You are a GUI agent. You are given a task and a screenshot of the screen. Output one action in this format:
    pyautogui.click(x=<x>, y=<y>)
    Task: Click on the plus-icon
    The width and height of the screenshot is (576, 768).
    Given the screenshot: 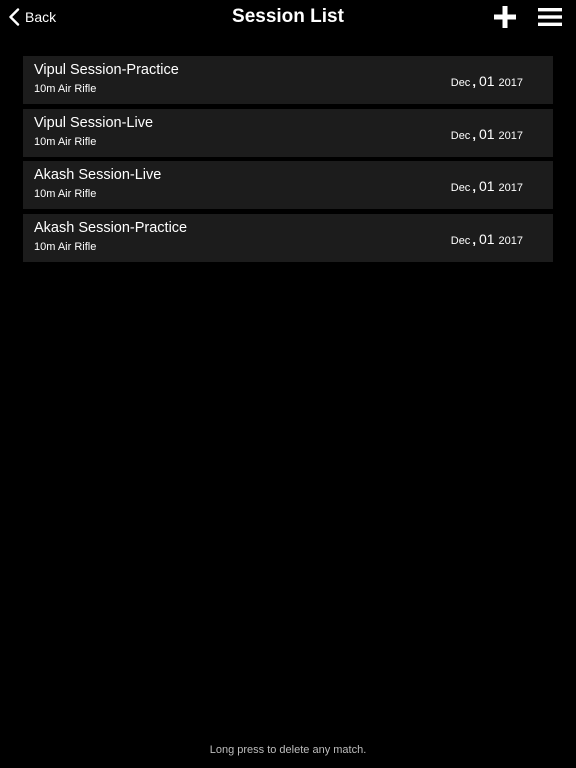 What is the action you would take?
    pyautogui.click(x=505, y=19)
    